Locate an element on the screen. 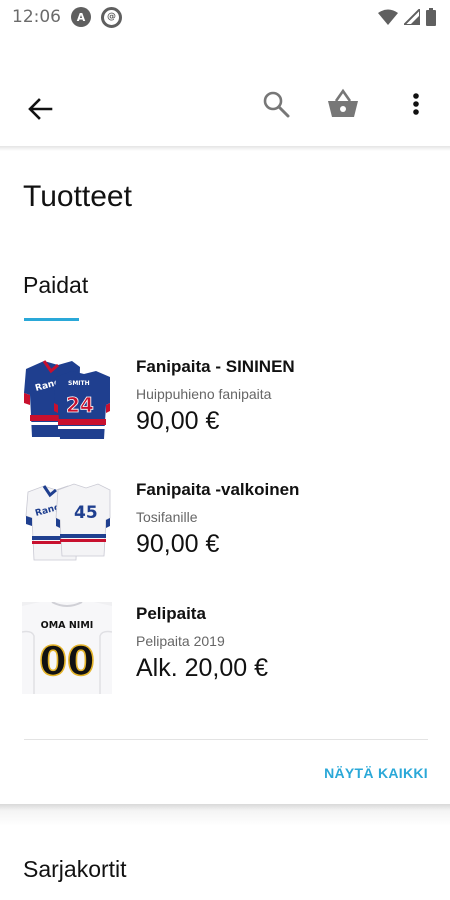 This screenshot has width=450, height=900. notification-a-icon: A is located at coordinates (81, 17).